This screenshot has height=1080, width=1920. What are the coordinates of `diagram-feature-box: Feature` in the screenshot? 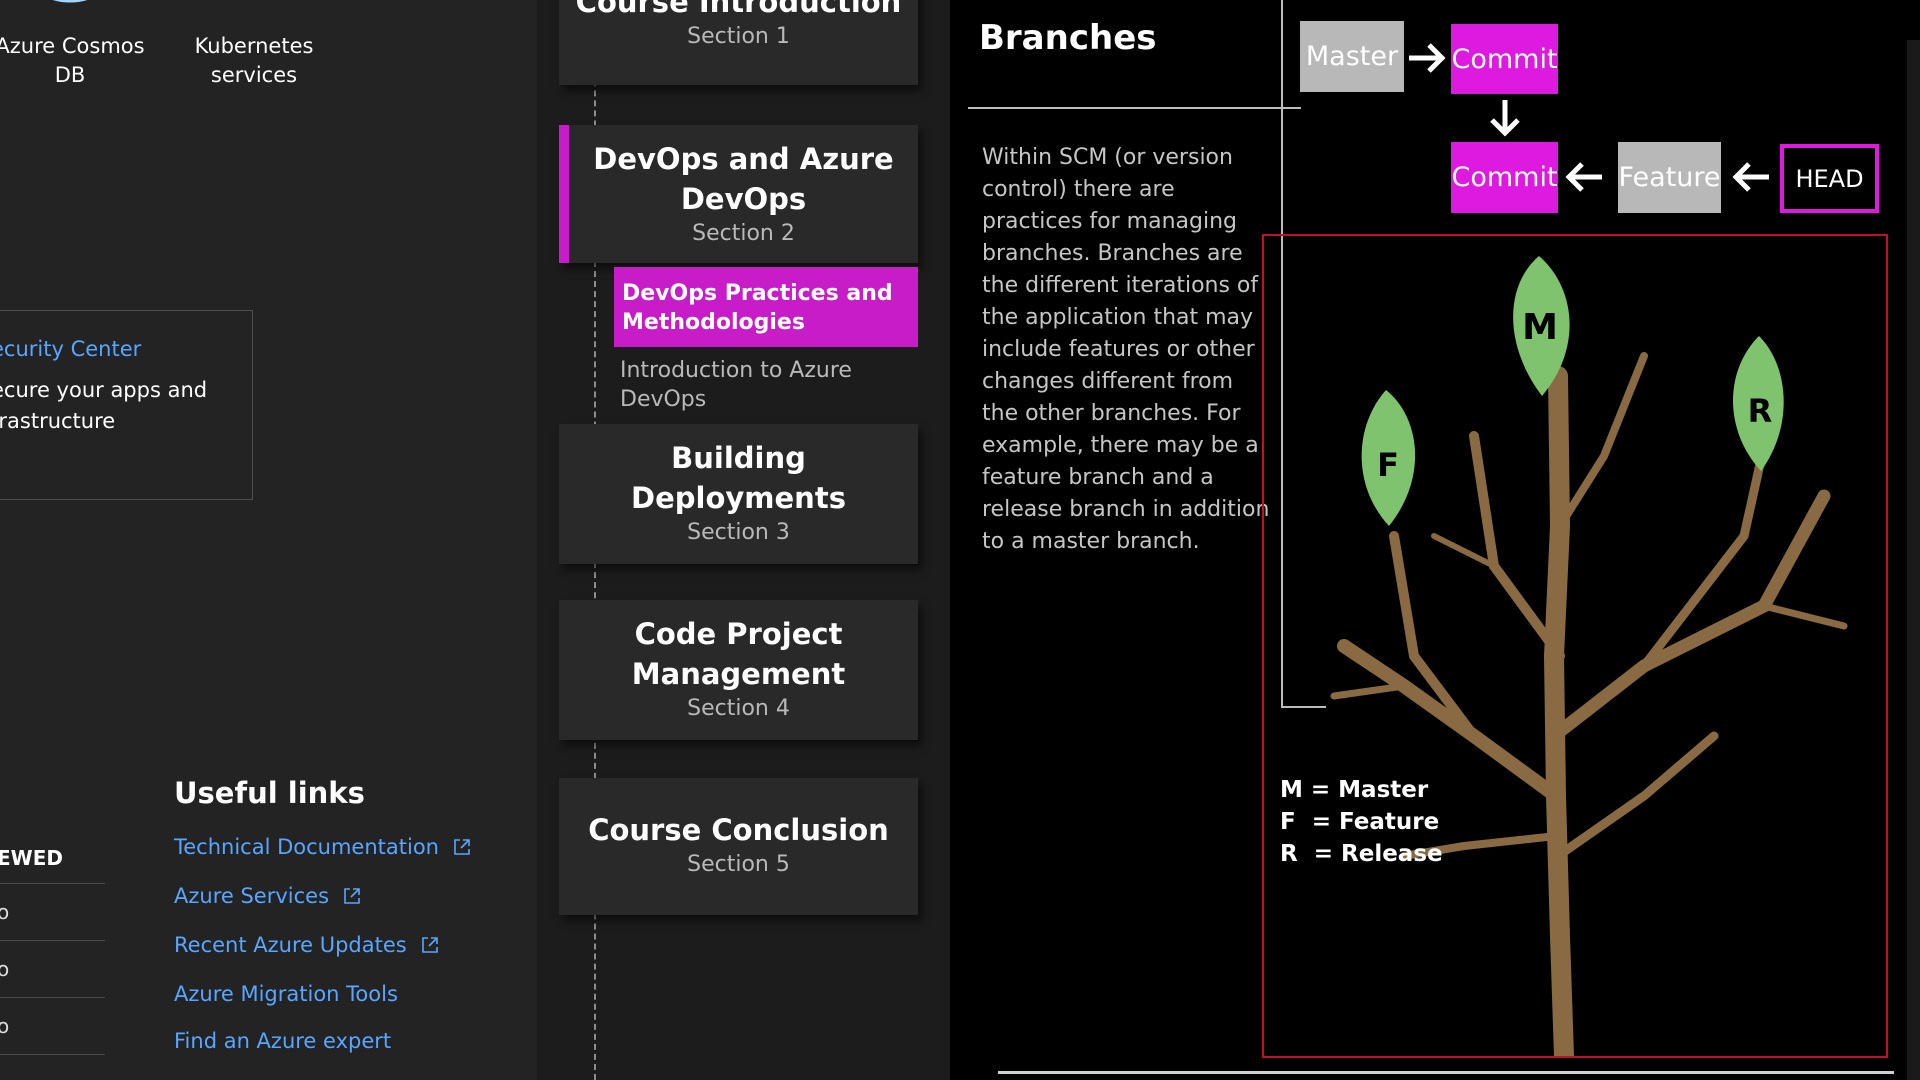 It's located at (1669, 177).